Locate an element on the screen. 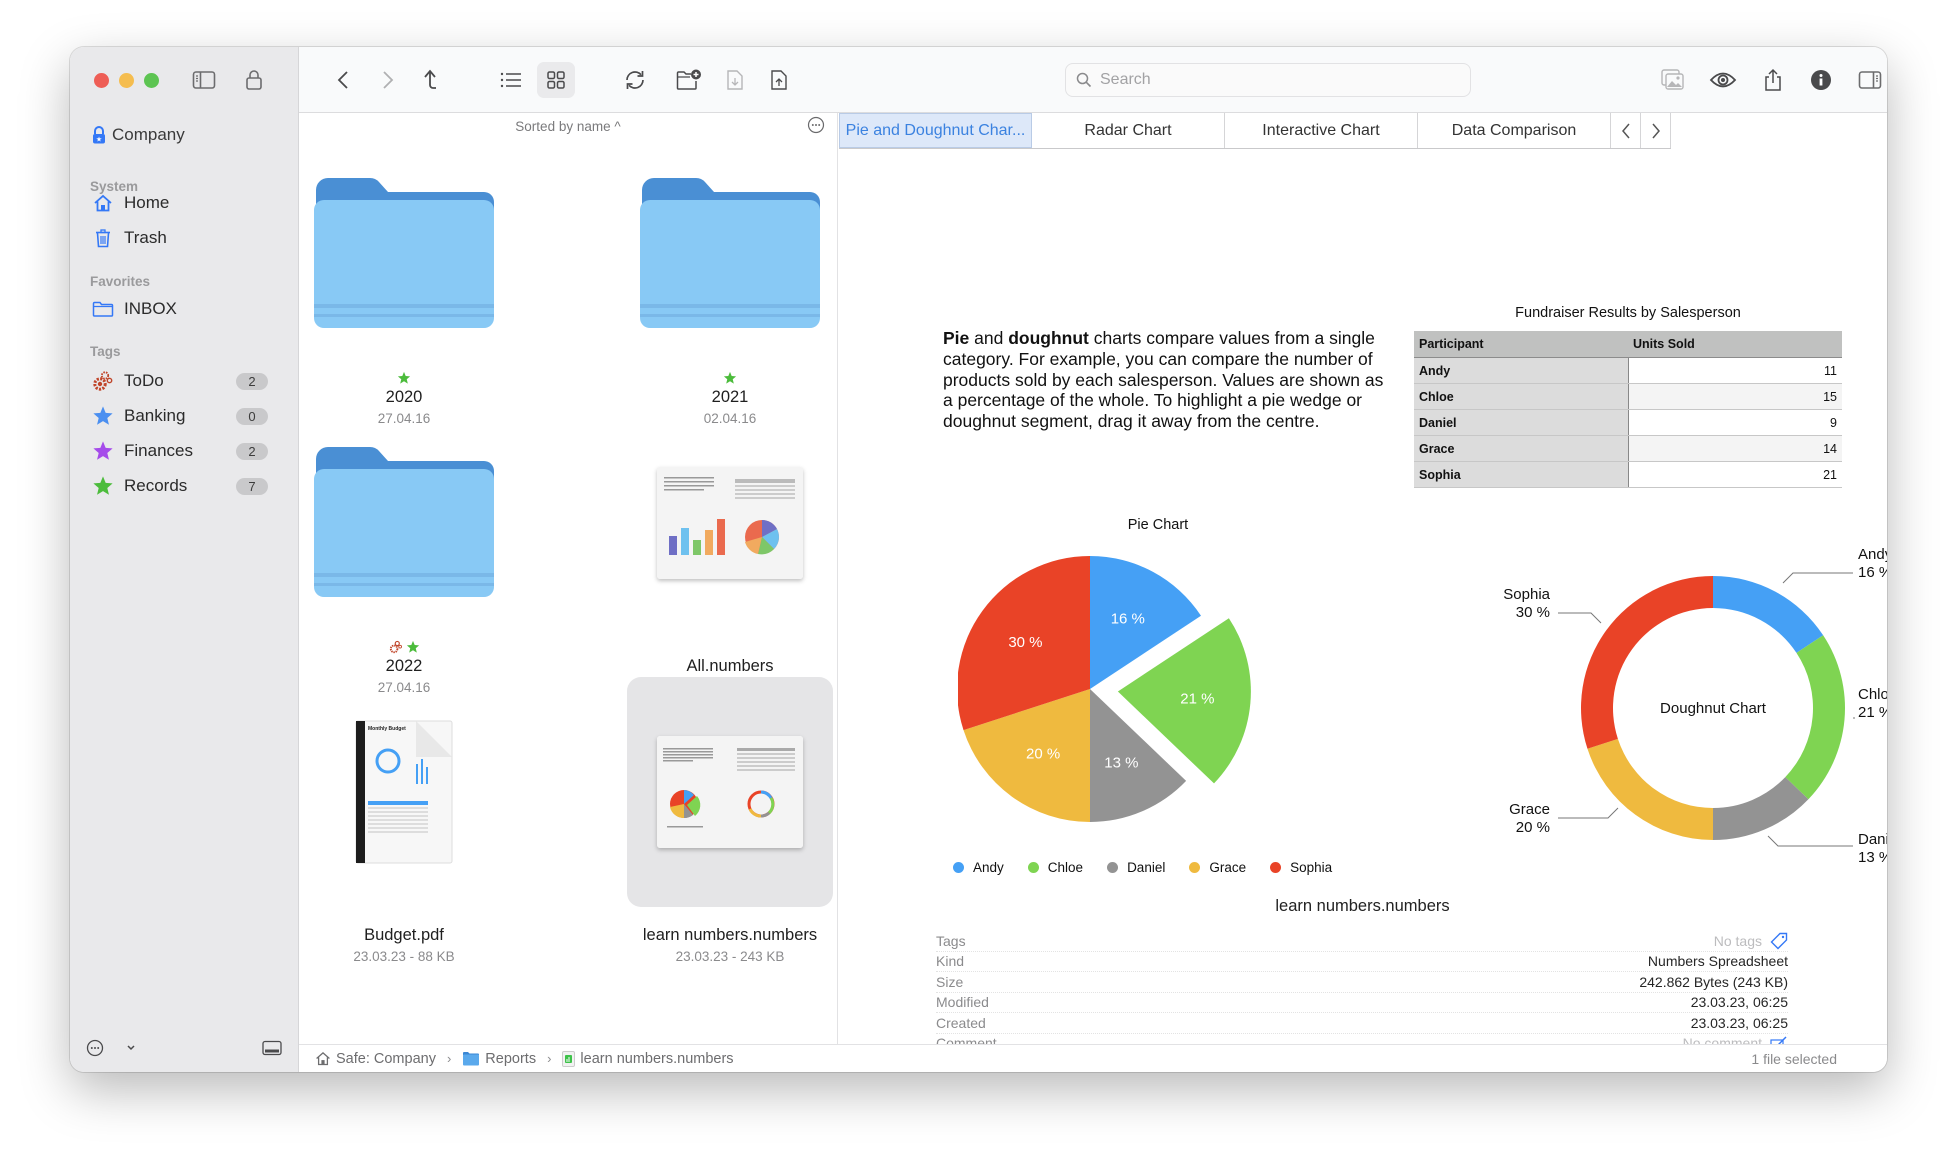  grid-view-button is located at coordinates (556, 80).